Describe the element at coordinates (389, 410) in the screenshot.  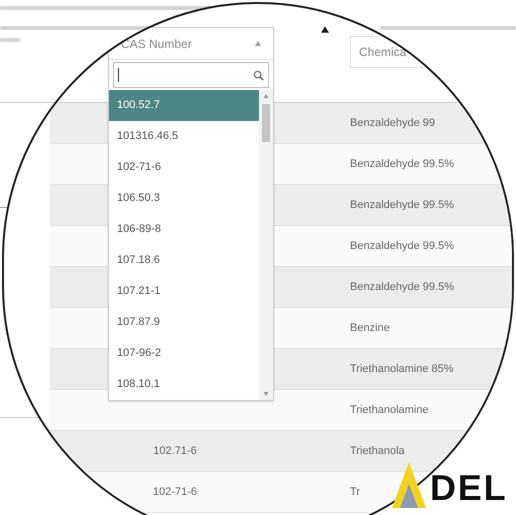
I see `table-cell-text: Triethanolamine` at that location.